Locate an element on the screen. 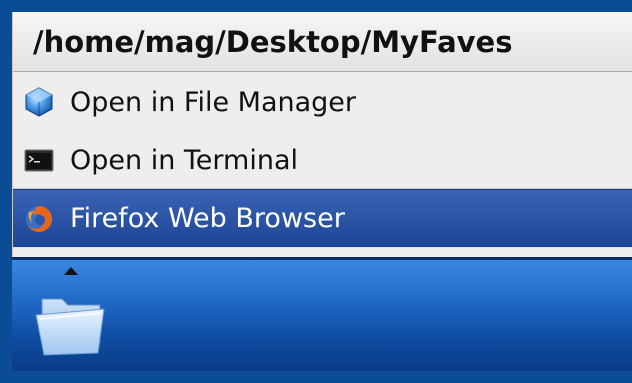  menu-item-open-in-terminal: Open in Terminal is located at coordinates (322, 160).